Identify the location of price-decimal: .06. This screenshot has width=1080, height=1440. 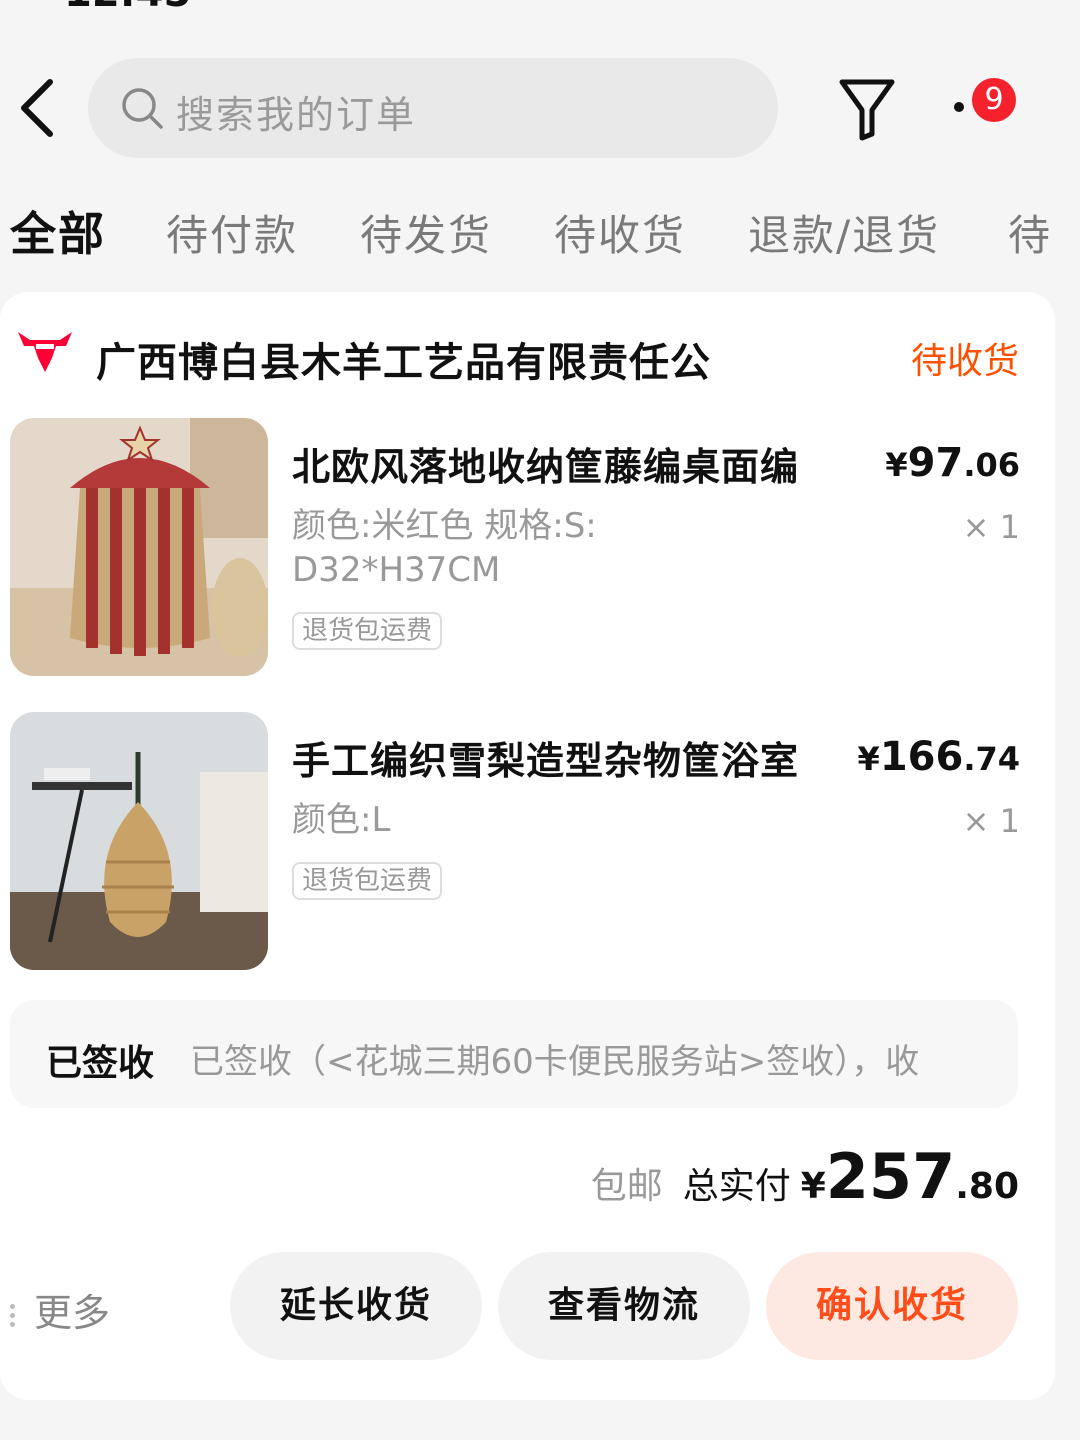
(991, 465).